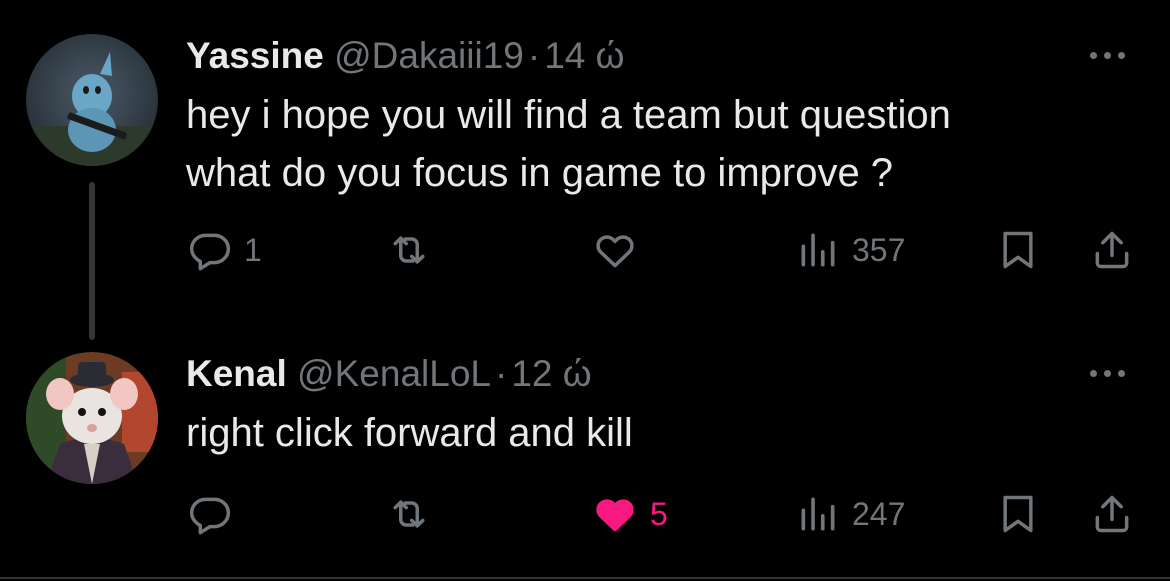 This screenshot has height=581, width=1170. I want to click on display-name: Kenal, so click(236, 373).